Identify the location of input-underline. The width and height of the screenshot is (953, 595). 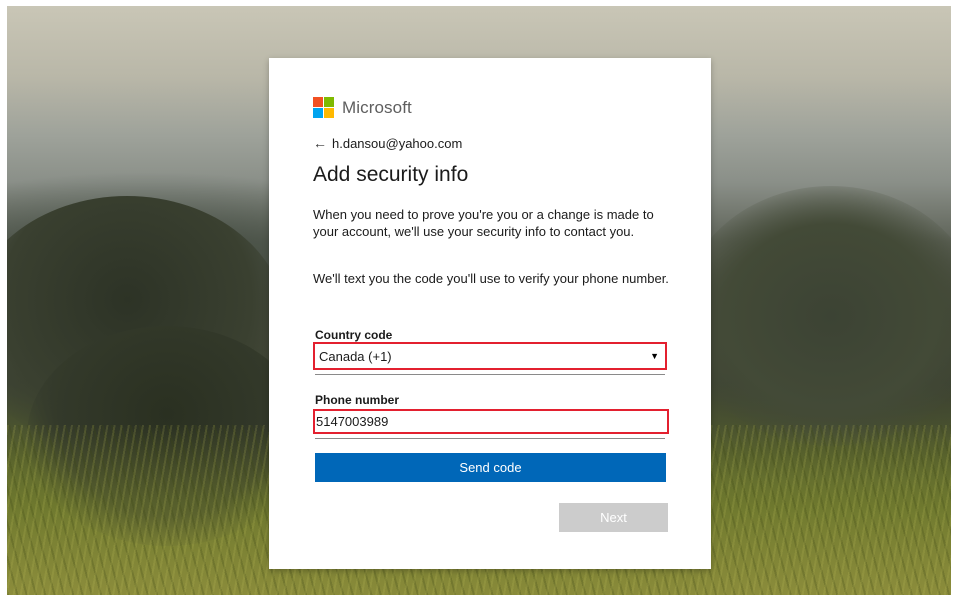
(490, 438).